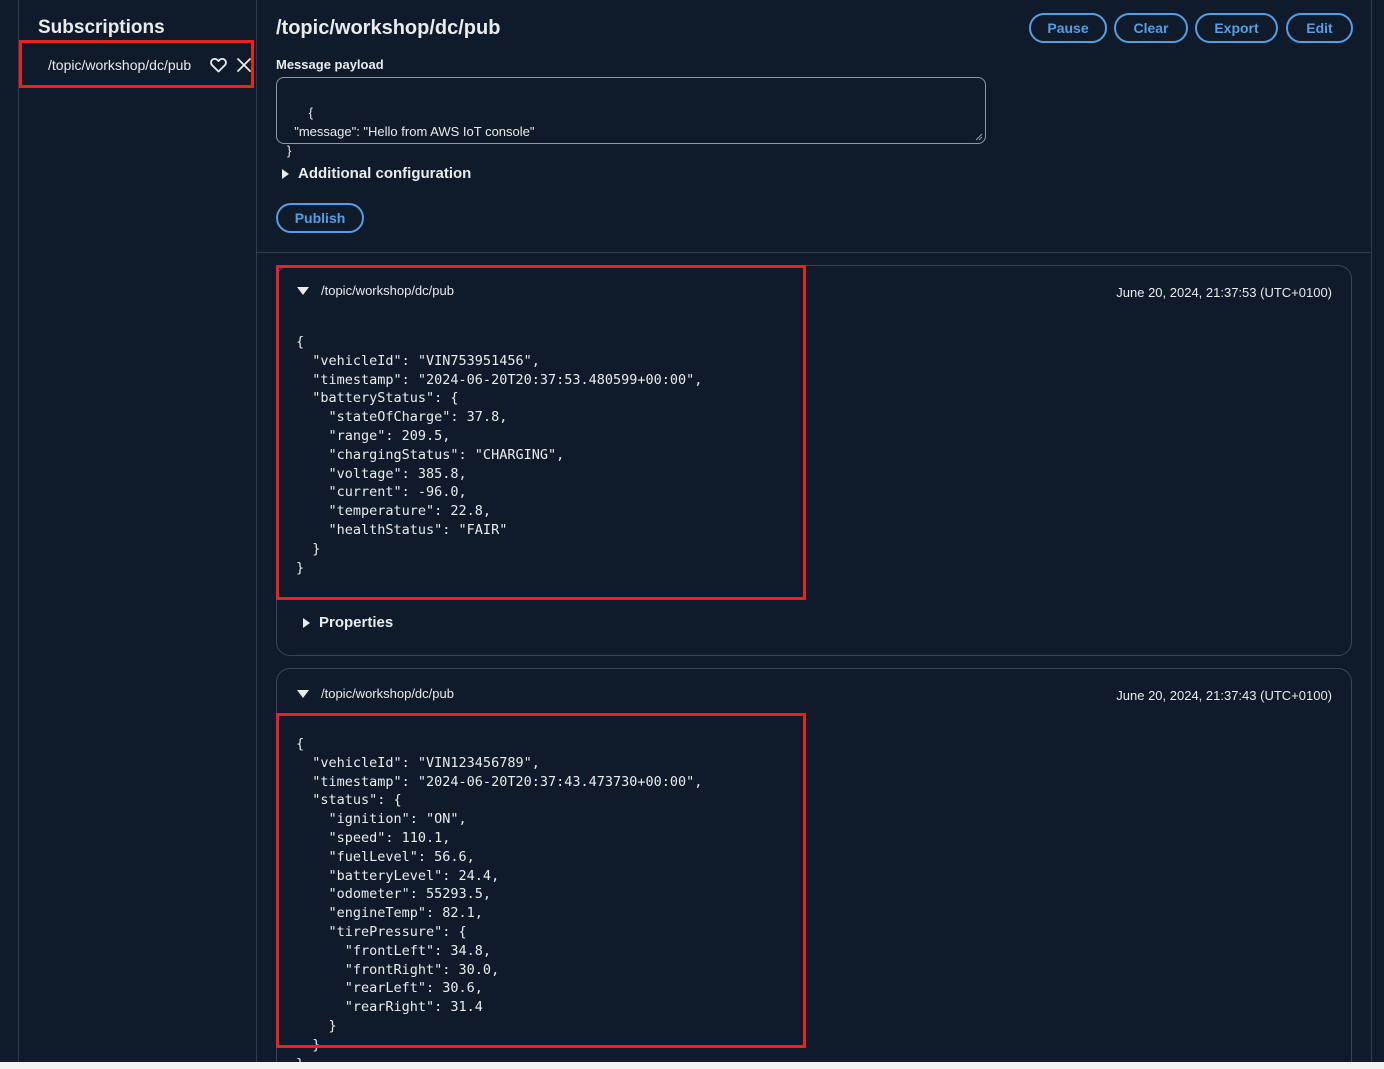 This screenshot has width=1384, height=1069. What do you see at coordinates (692, 1065) in the screenshot?
I see `bottom-strip` at bounding box center [692, 1065].